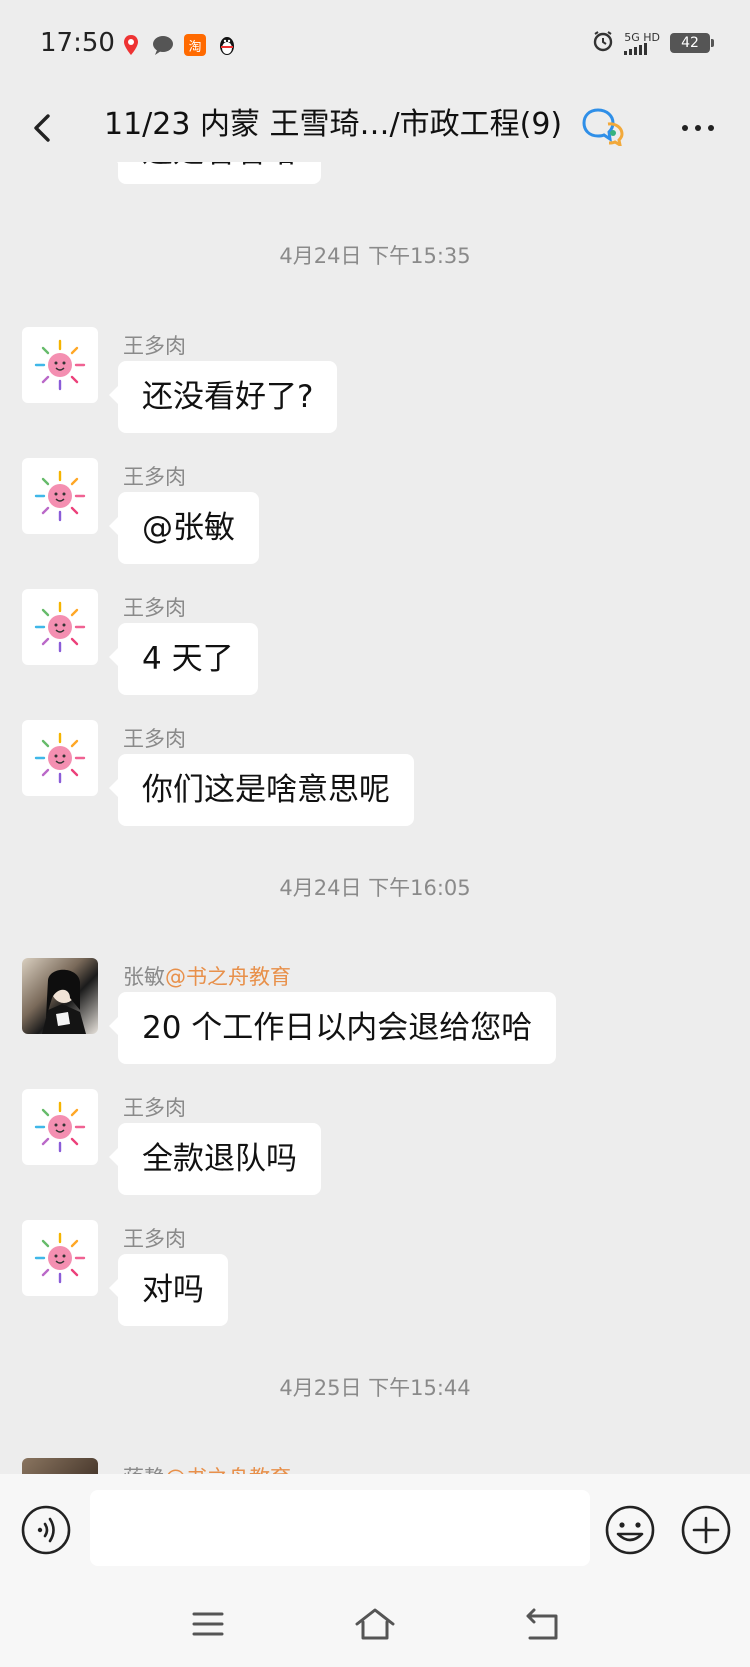 The height and width of the screenshot is (1667, 750). What do you see at coordinates (375, 256) in the screenshot?
I see `timestamp: 4月24日 下午15:35` at bounding box center [375, 256].